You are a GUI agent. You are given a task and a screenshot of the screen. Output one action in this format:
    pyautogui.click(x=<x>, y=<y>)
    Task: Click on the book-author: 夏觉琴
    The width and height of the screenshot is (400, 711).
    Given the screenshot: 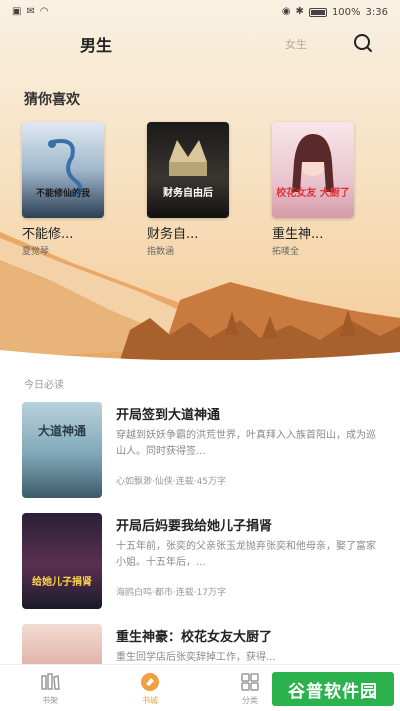 What is the action you would take?
    pyautogui.click(x=36, y=252)
    